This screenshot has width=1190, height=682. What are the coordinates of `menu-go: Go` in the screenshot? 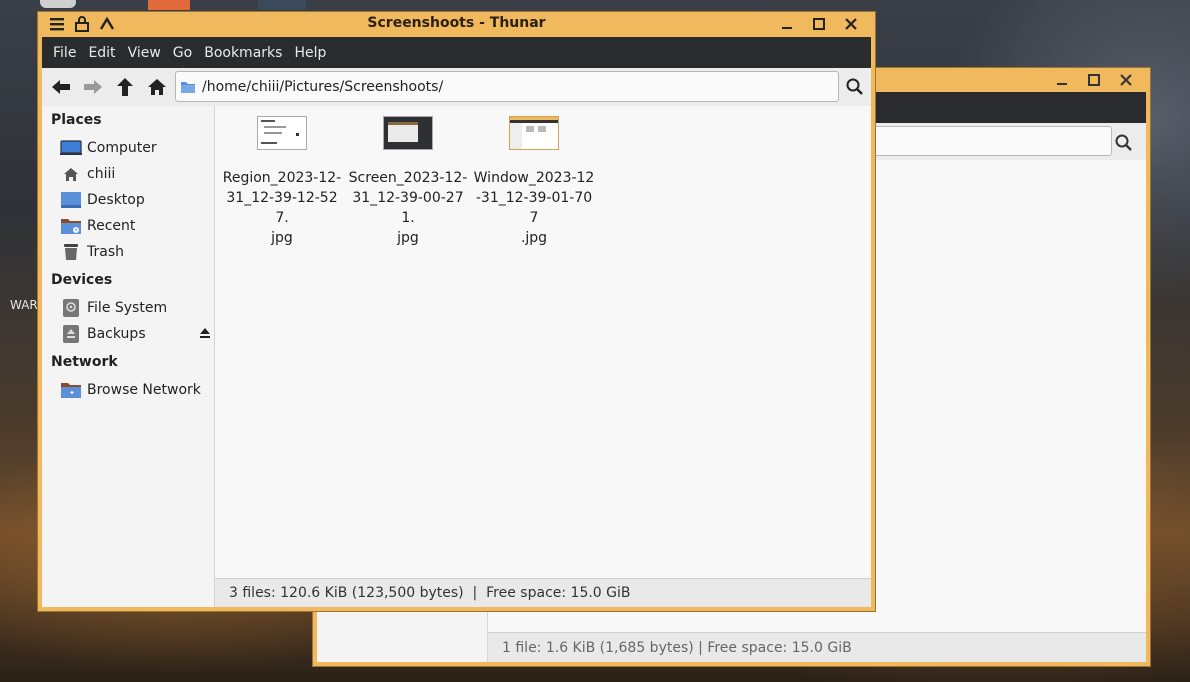 It's located at (182, 53).